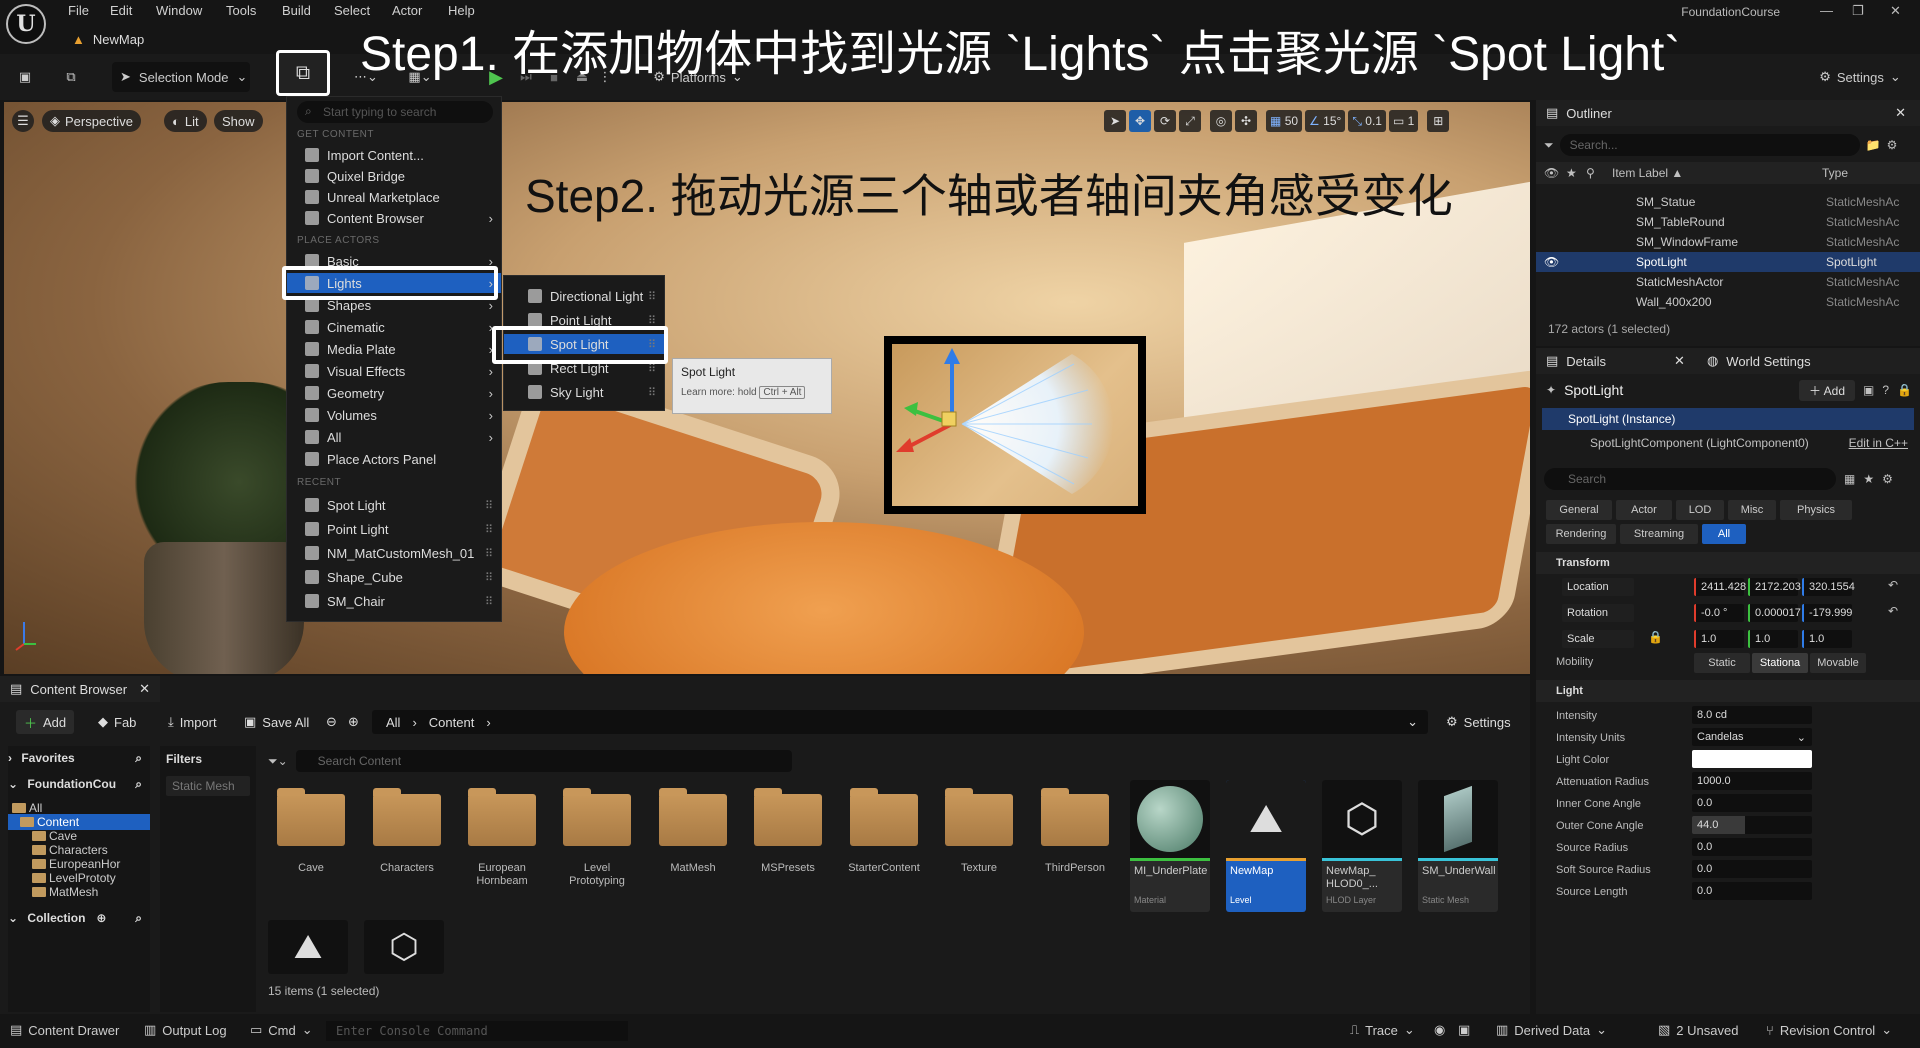  What do you see at coordinates (1115, 121) in the screenshot?
I see `select-tool-icon: ➤` at bounding box center [1115, 121].